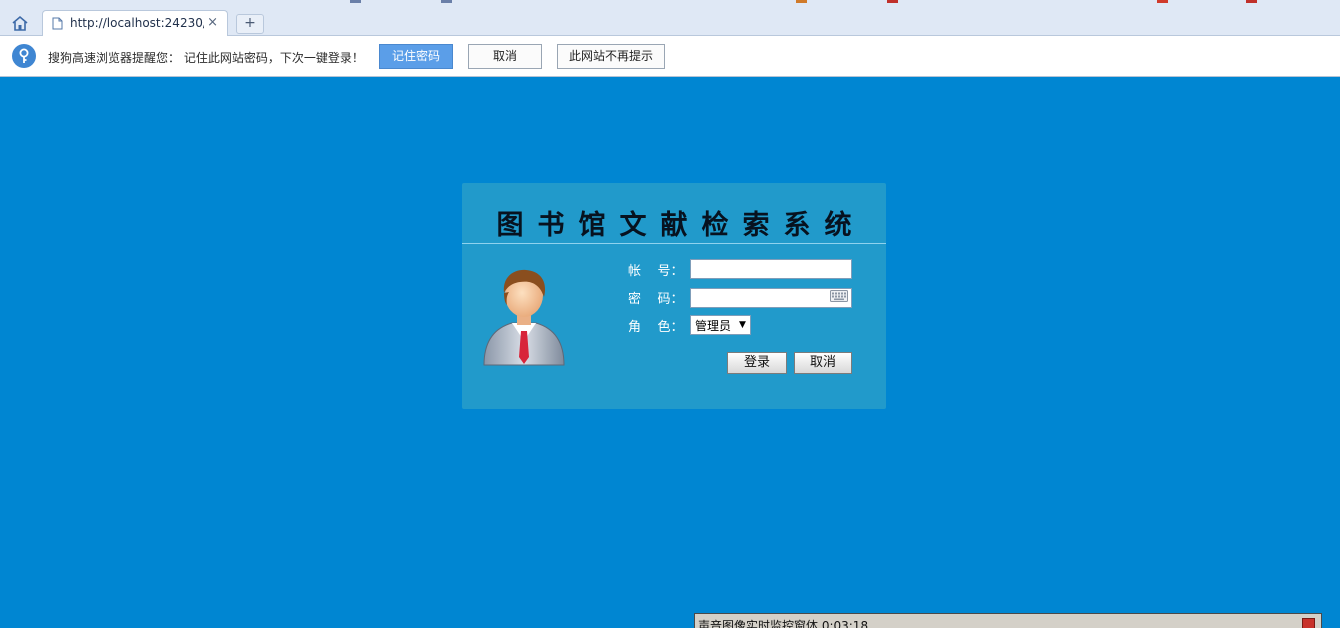 The height and width of the screenshot is (628, 1340). I want to click on close-icon, so click(1308, 623).